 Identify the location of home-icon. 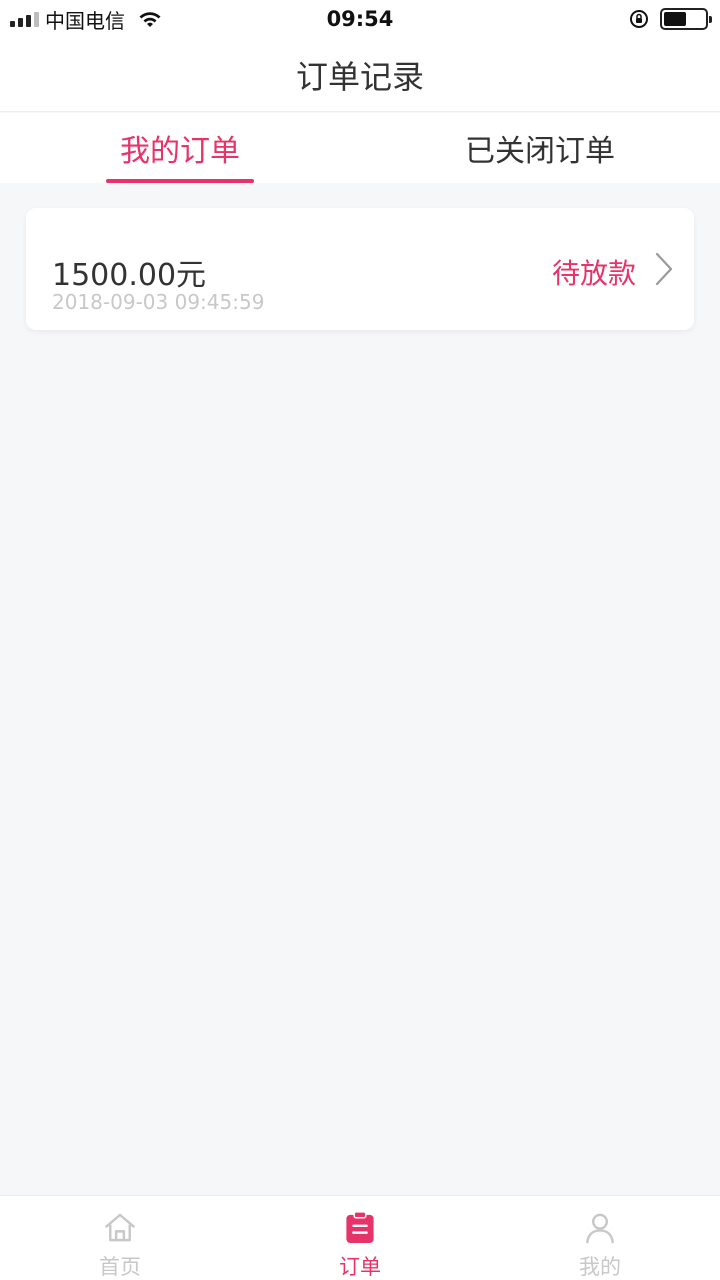
(120, 1227).